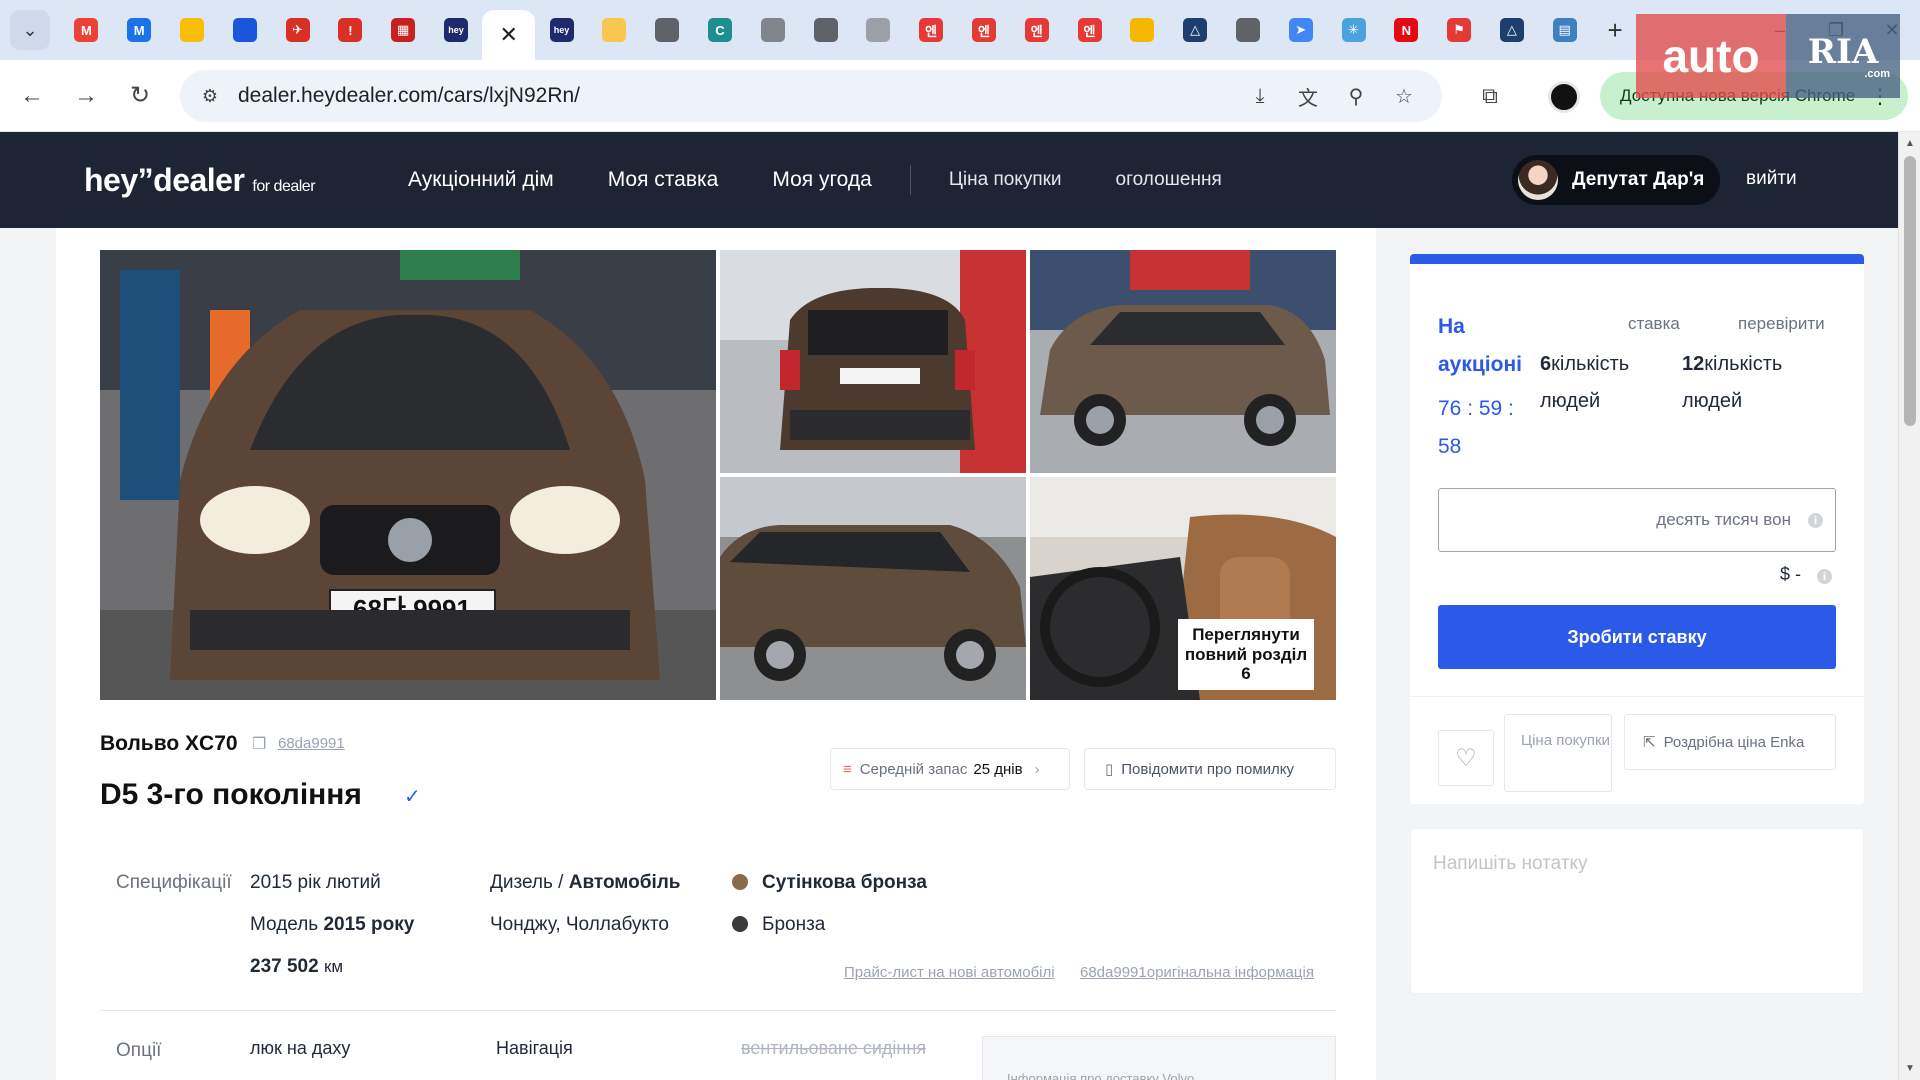  I want to click on tab-encar-3: 엔, so click(1036, 30).